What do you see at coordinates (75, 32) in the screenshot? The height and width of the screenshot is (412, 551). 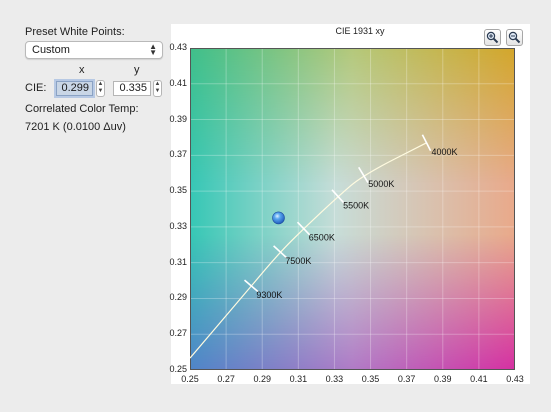 I see `preset-label: Preset White Points:` at bounding box center [75, 32].